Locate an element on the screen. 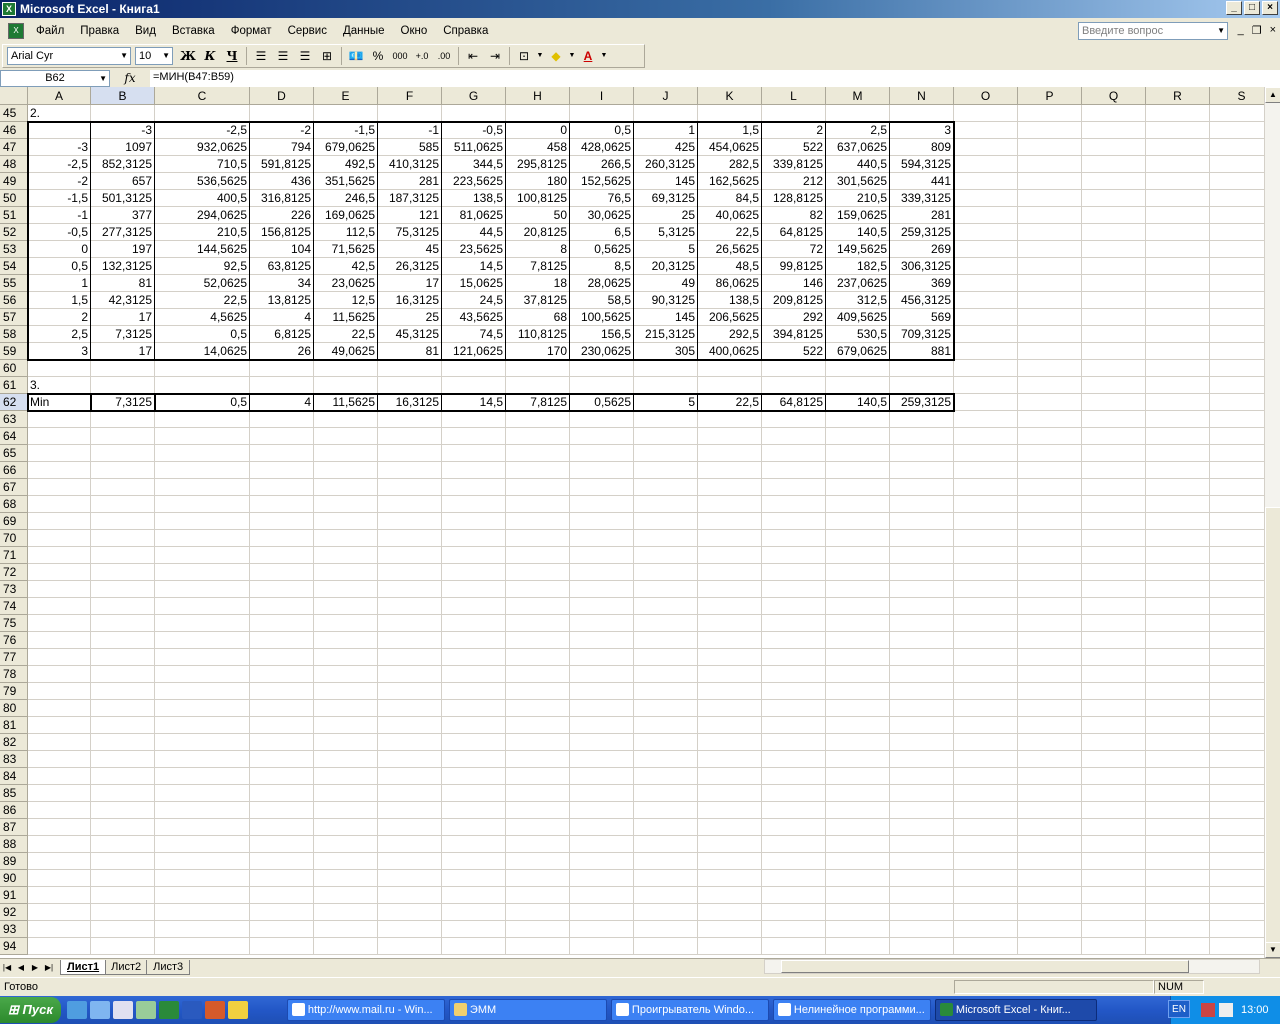 This screenshot has width=1280, height=1024. cell-o84 is located at coordinates (986, 776).